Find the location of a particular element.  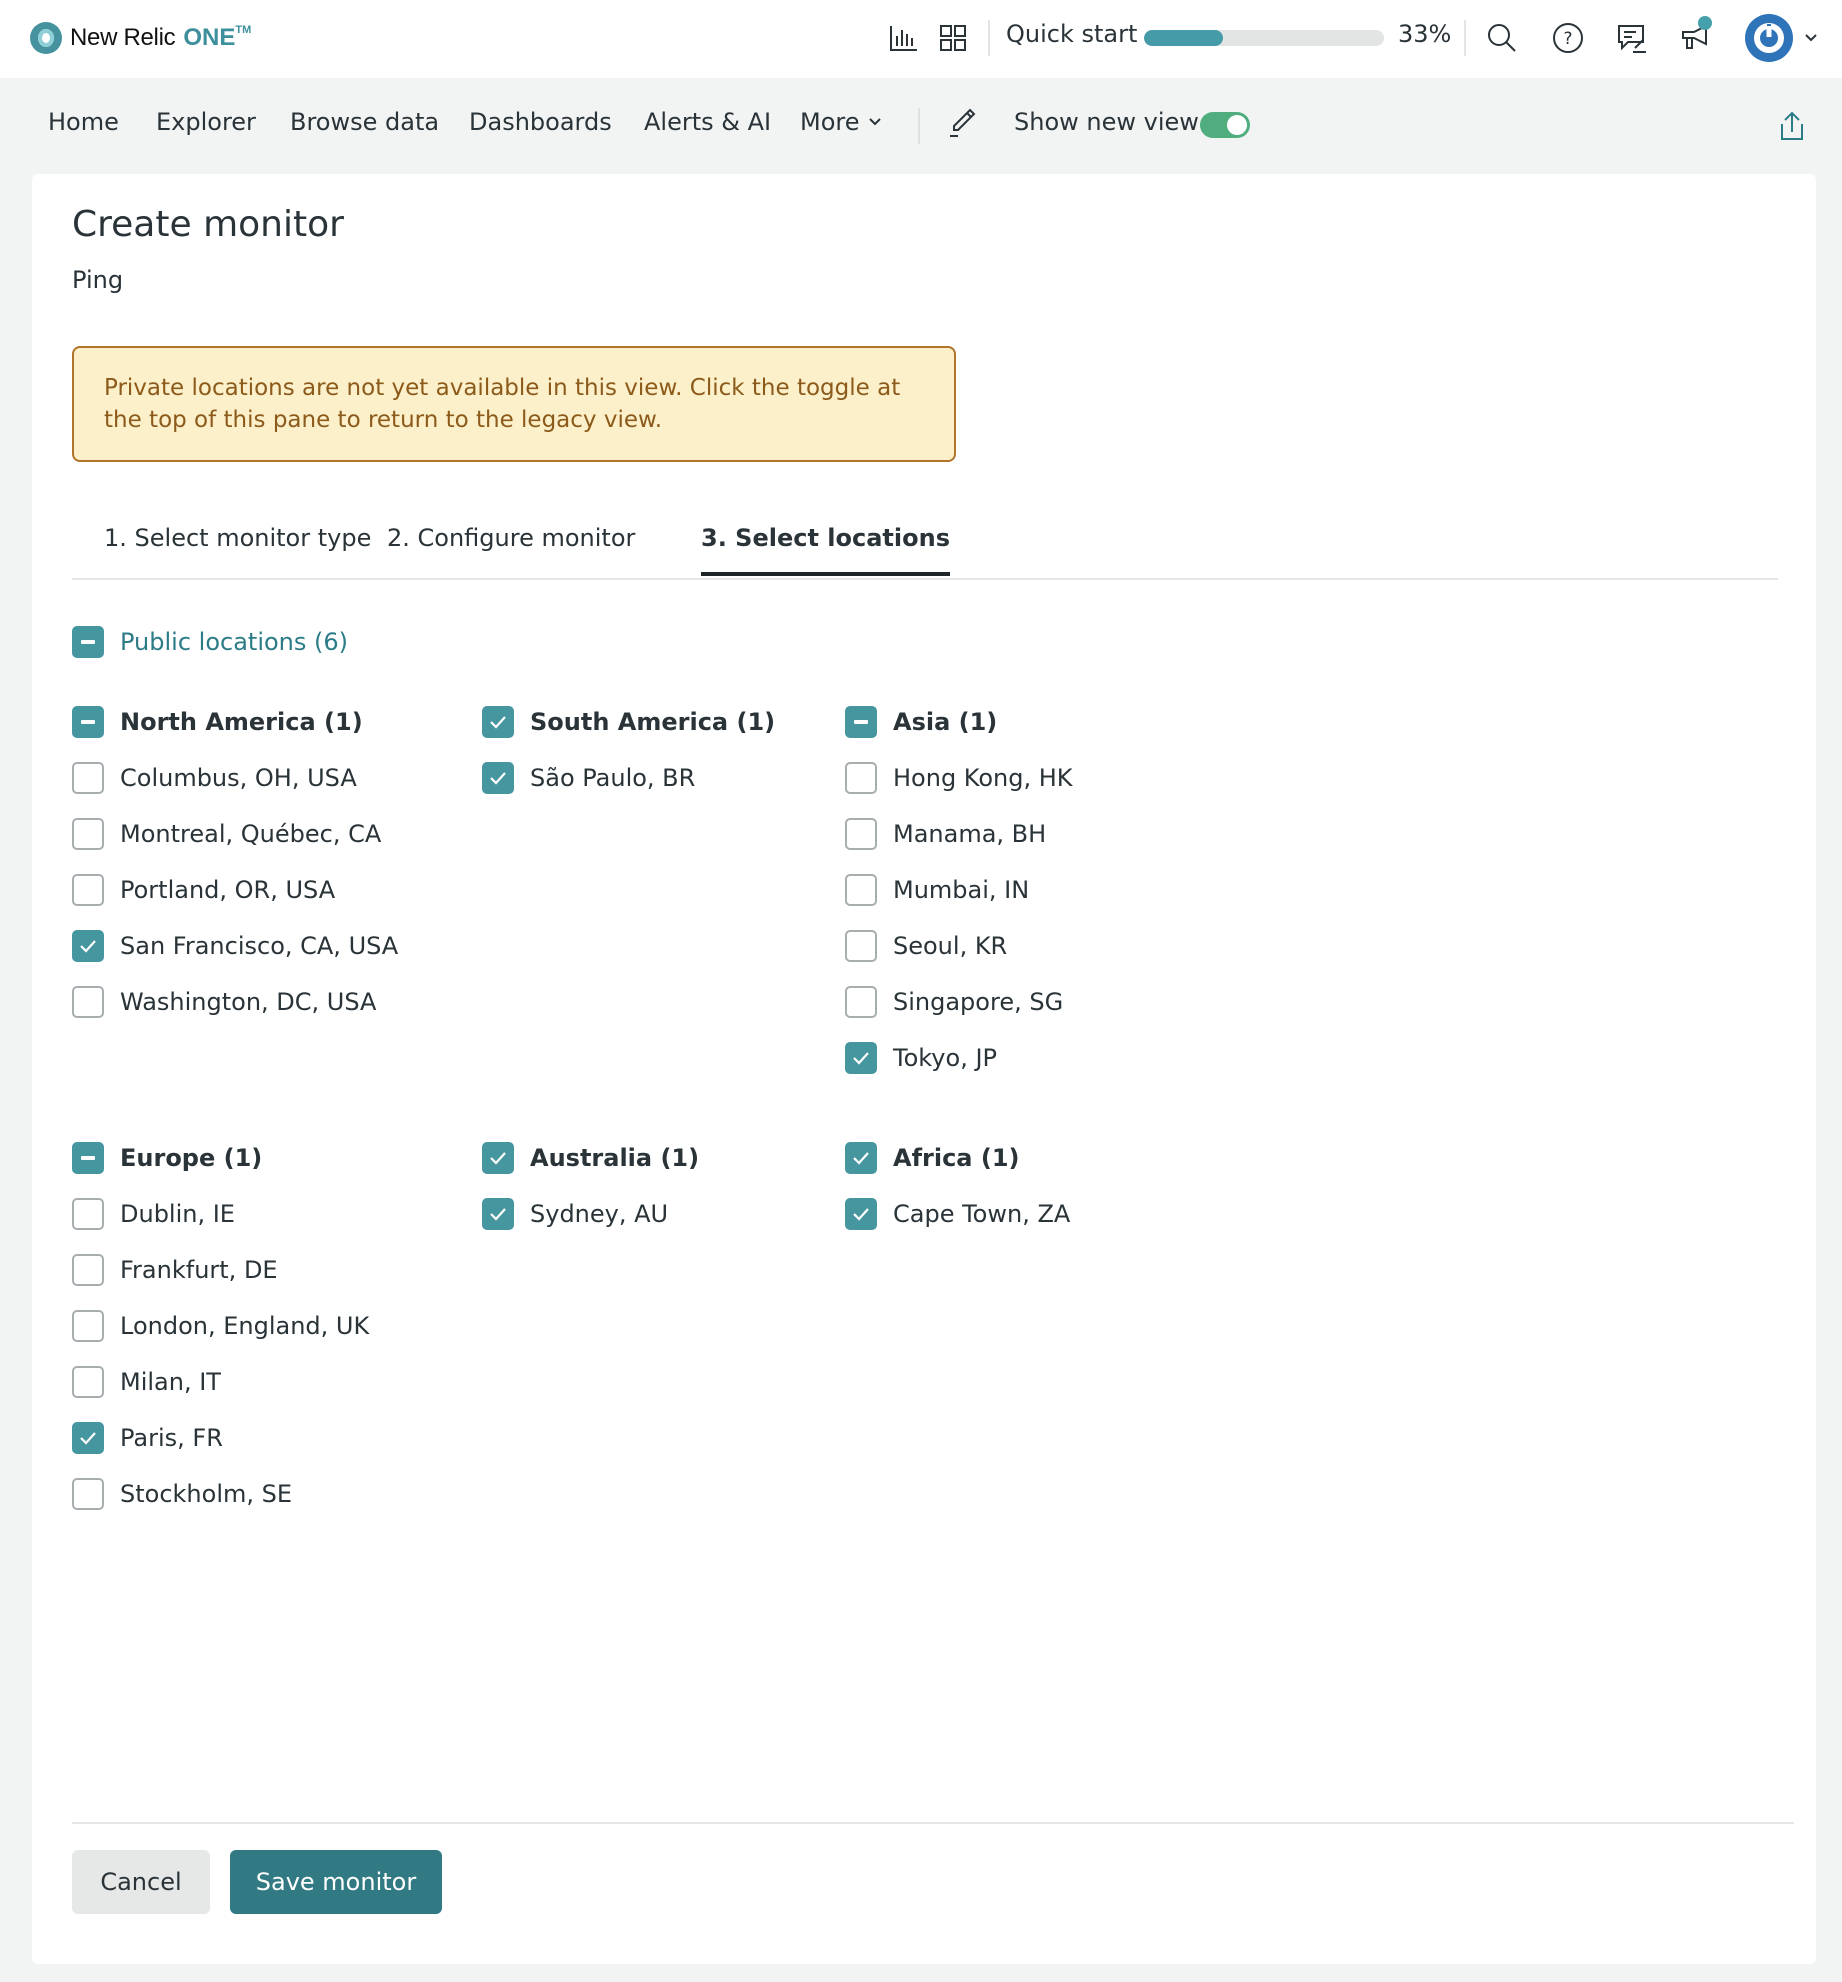

nav-more: More is located at coordinates (841, 122).